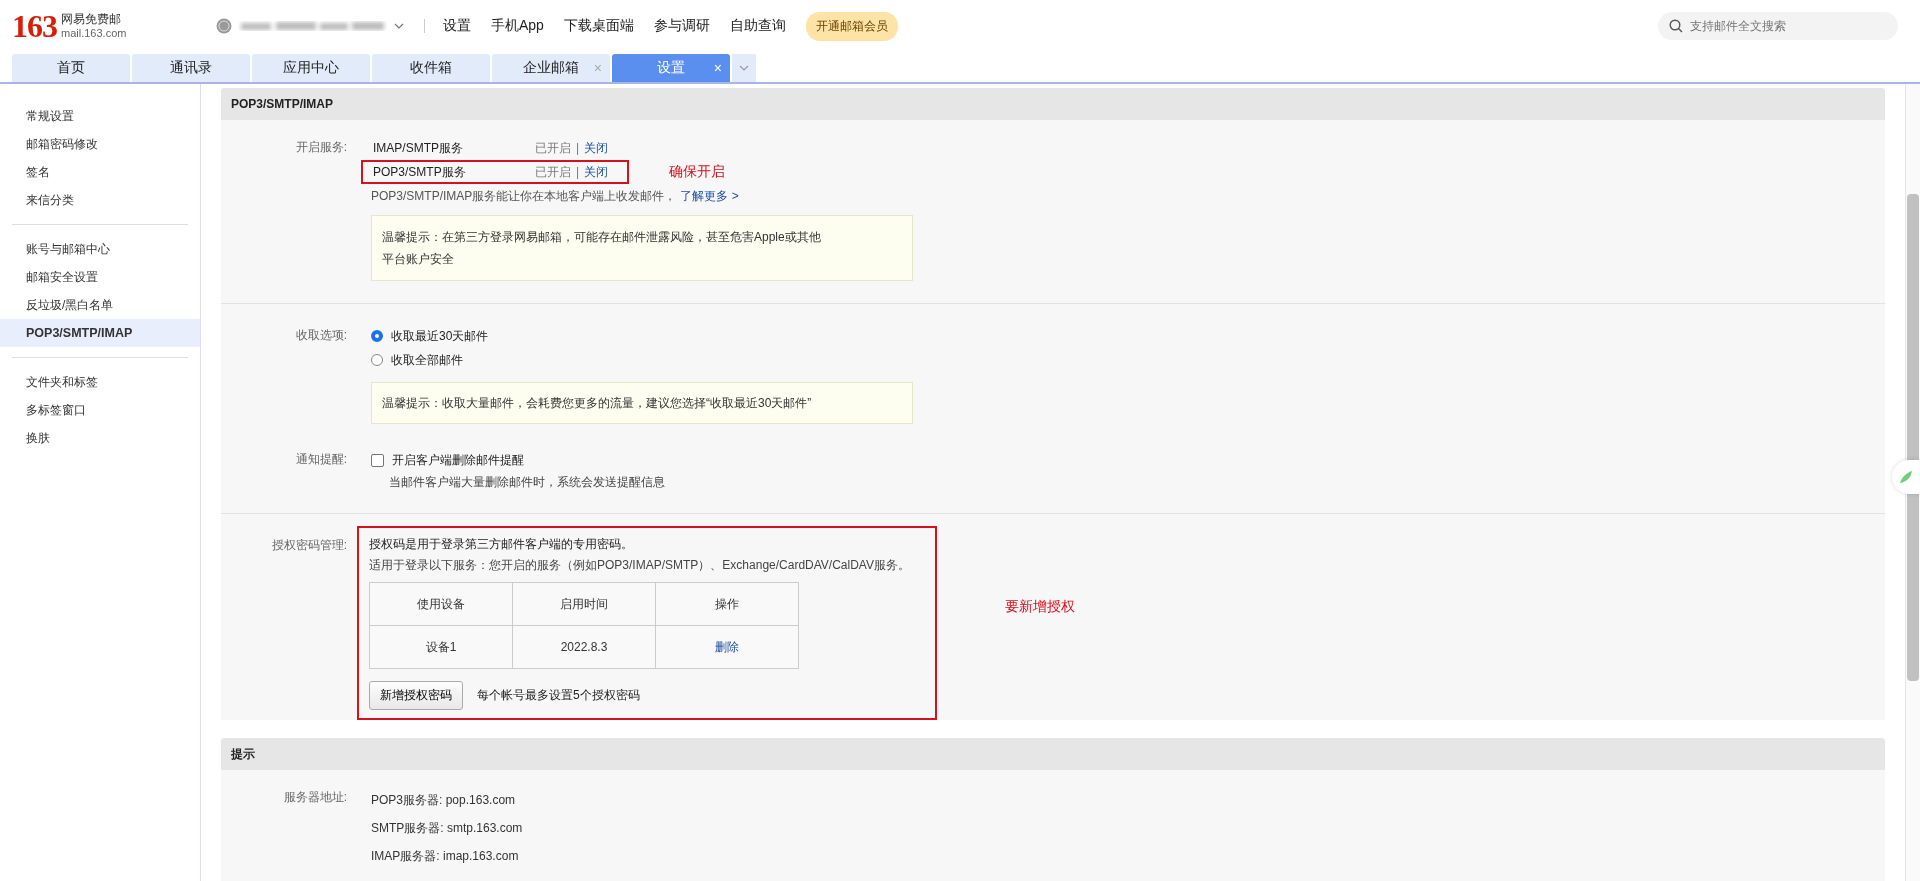 Image resolution: width=1920 pixels, height=881 pixels. What do you see at coordinates (709, 196) in the screenshot?
I see `learn-more-link: 了解更多 >` at bounding box center [709, 196].